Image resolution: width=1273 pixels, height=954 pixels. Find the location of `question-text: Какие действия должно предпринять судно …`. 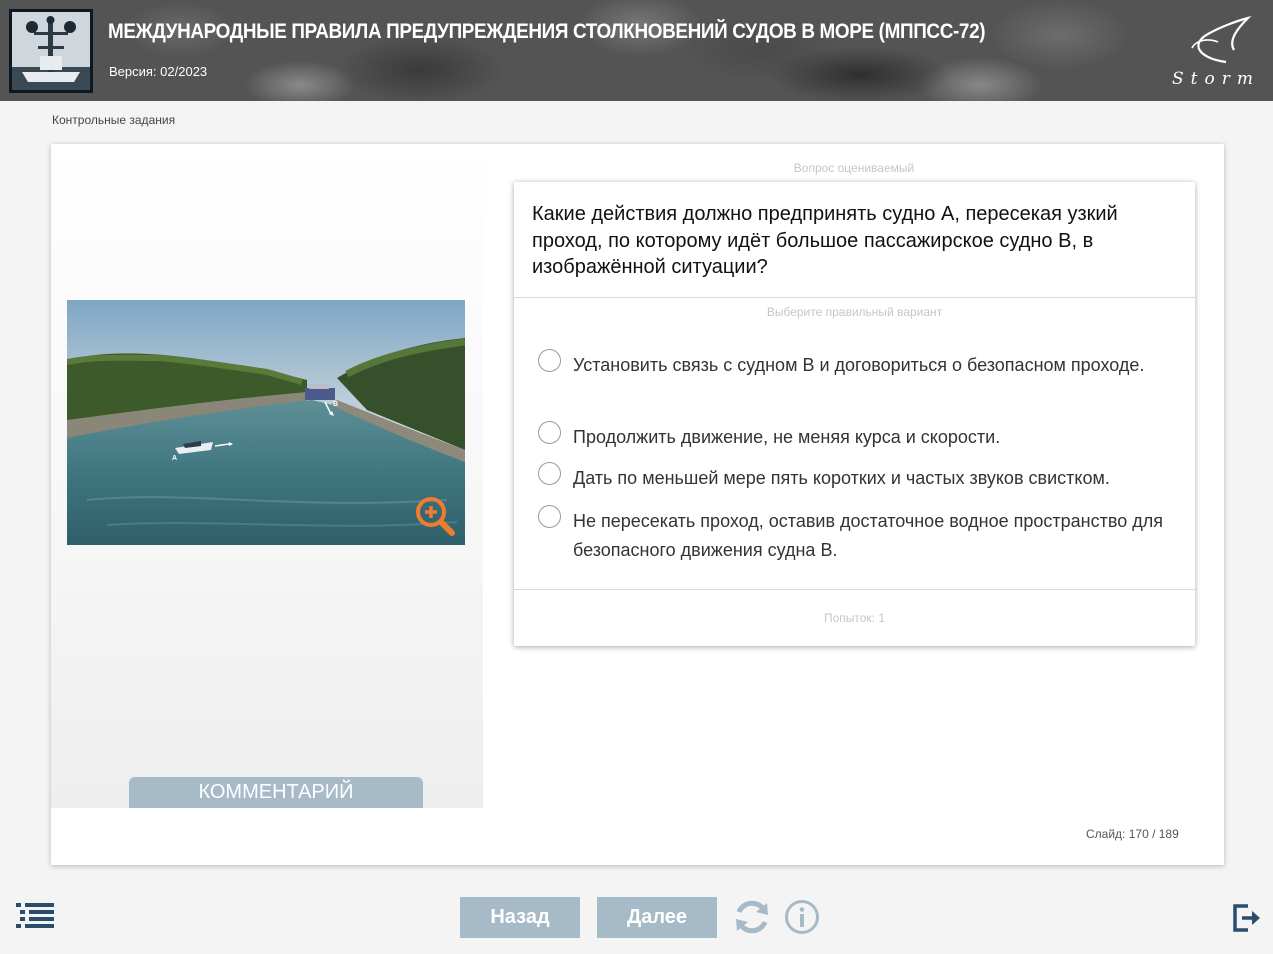

question-text: Какие действия должно предпринять судно … is located at coordinates (825, 240).